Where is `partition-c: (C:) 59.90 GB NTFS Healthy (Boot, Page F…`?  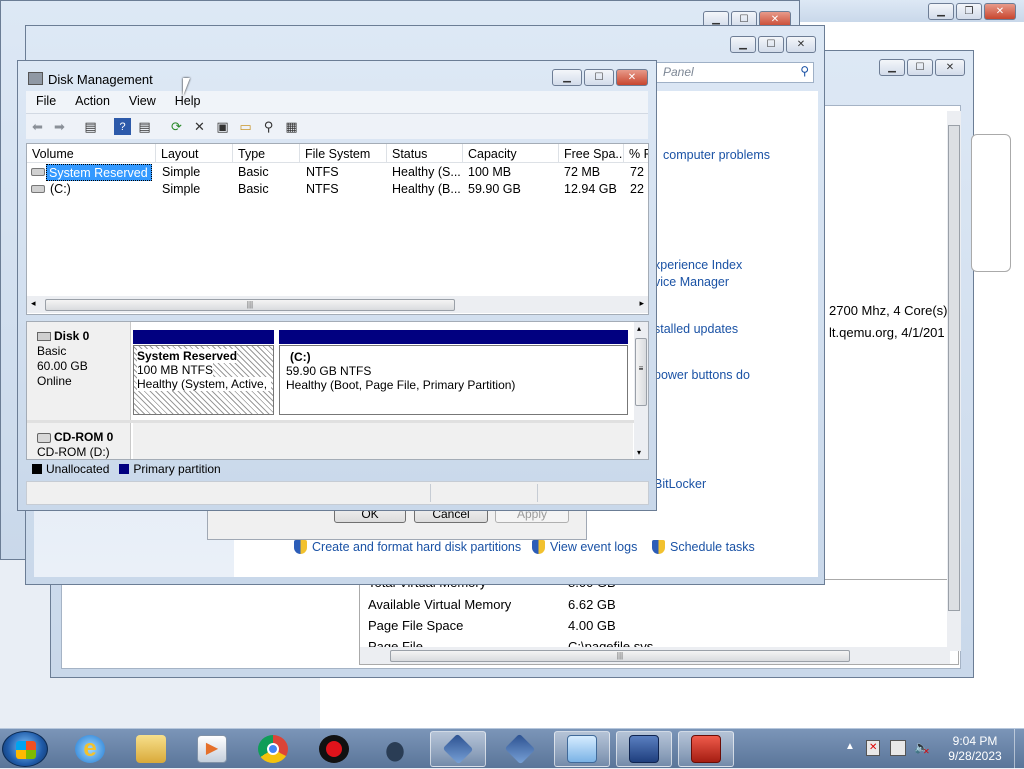 partition-c: (C:) 59.90 GB NTFS Healthy (Boot, Page F… is located at coordinates (453, 380).